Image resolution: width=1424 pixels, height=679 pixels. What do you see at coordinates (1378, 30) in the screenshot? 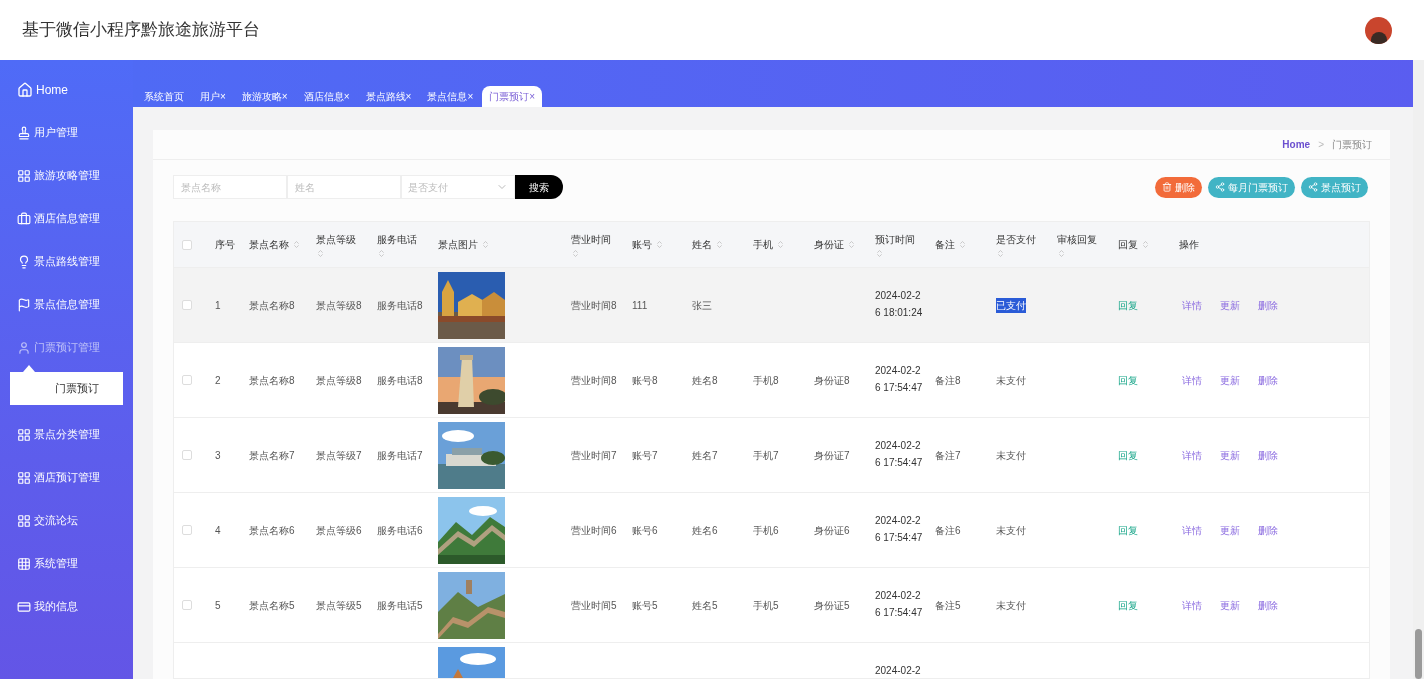
I see `avatar` at bounding box center [1378, 30].